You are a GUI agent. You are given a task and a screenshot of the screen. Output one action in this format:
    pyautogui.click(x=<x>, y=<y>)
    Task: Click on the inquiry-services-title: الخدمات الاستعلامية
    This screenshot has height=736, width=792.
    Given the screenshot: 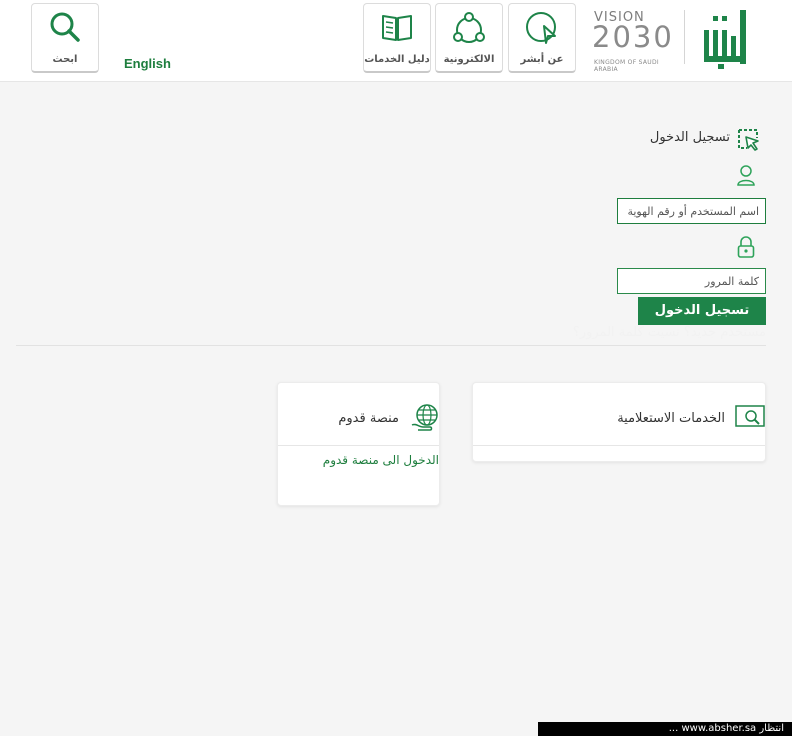 What is the action you would take?
    pyautogui.click(x=671, y=418)
    